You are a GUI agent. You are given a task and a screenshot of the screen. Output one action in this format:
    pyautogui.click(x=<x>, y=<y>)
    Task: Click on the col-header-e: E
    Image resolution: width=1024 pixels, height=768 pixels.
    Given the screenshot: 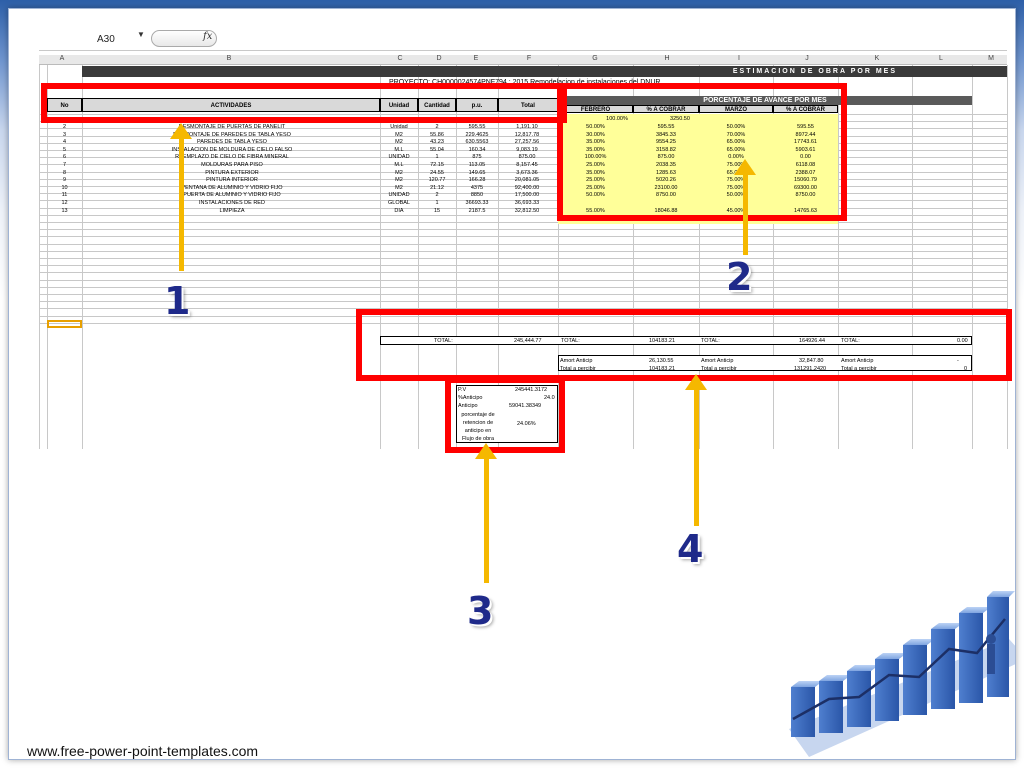 What is the action you would take?
    pyautogui.click(x=476, y=58)
    